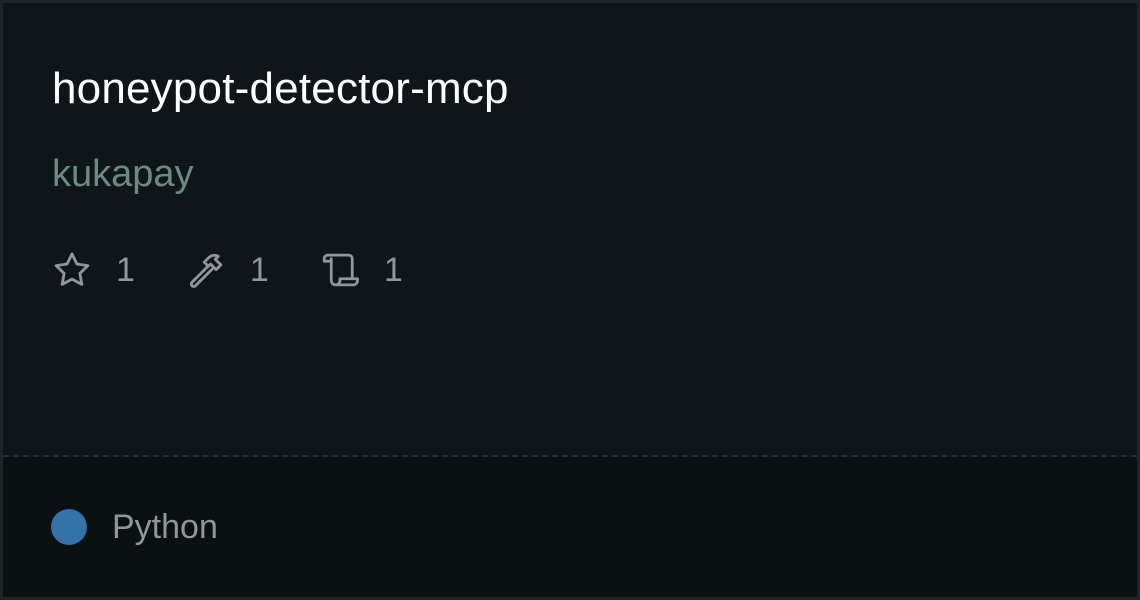 This screenshot has width=1140, height=600. I want to click on prompts-count: 1, so click(393, 270).